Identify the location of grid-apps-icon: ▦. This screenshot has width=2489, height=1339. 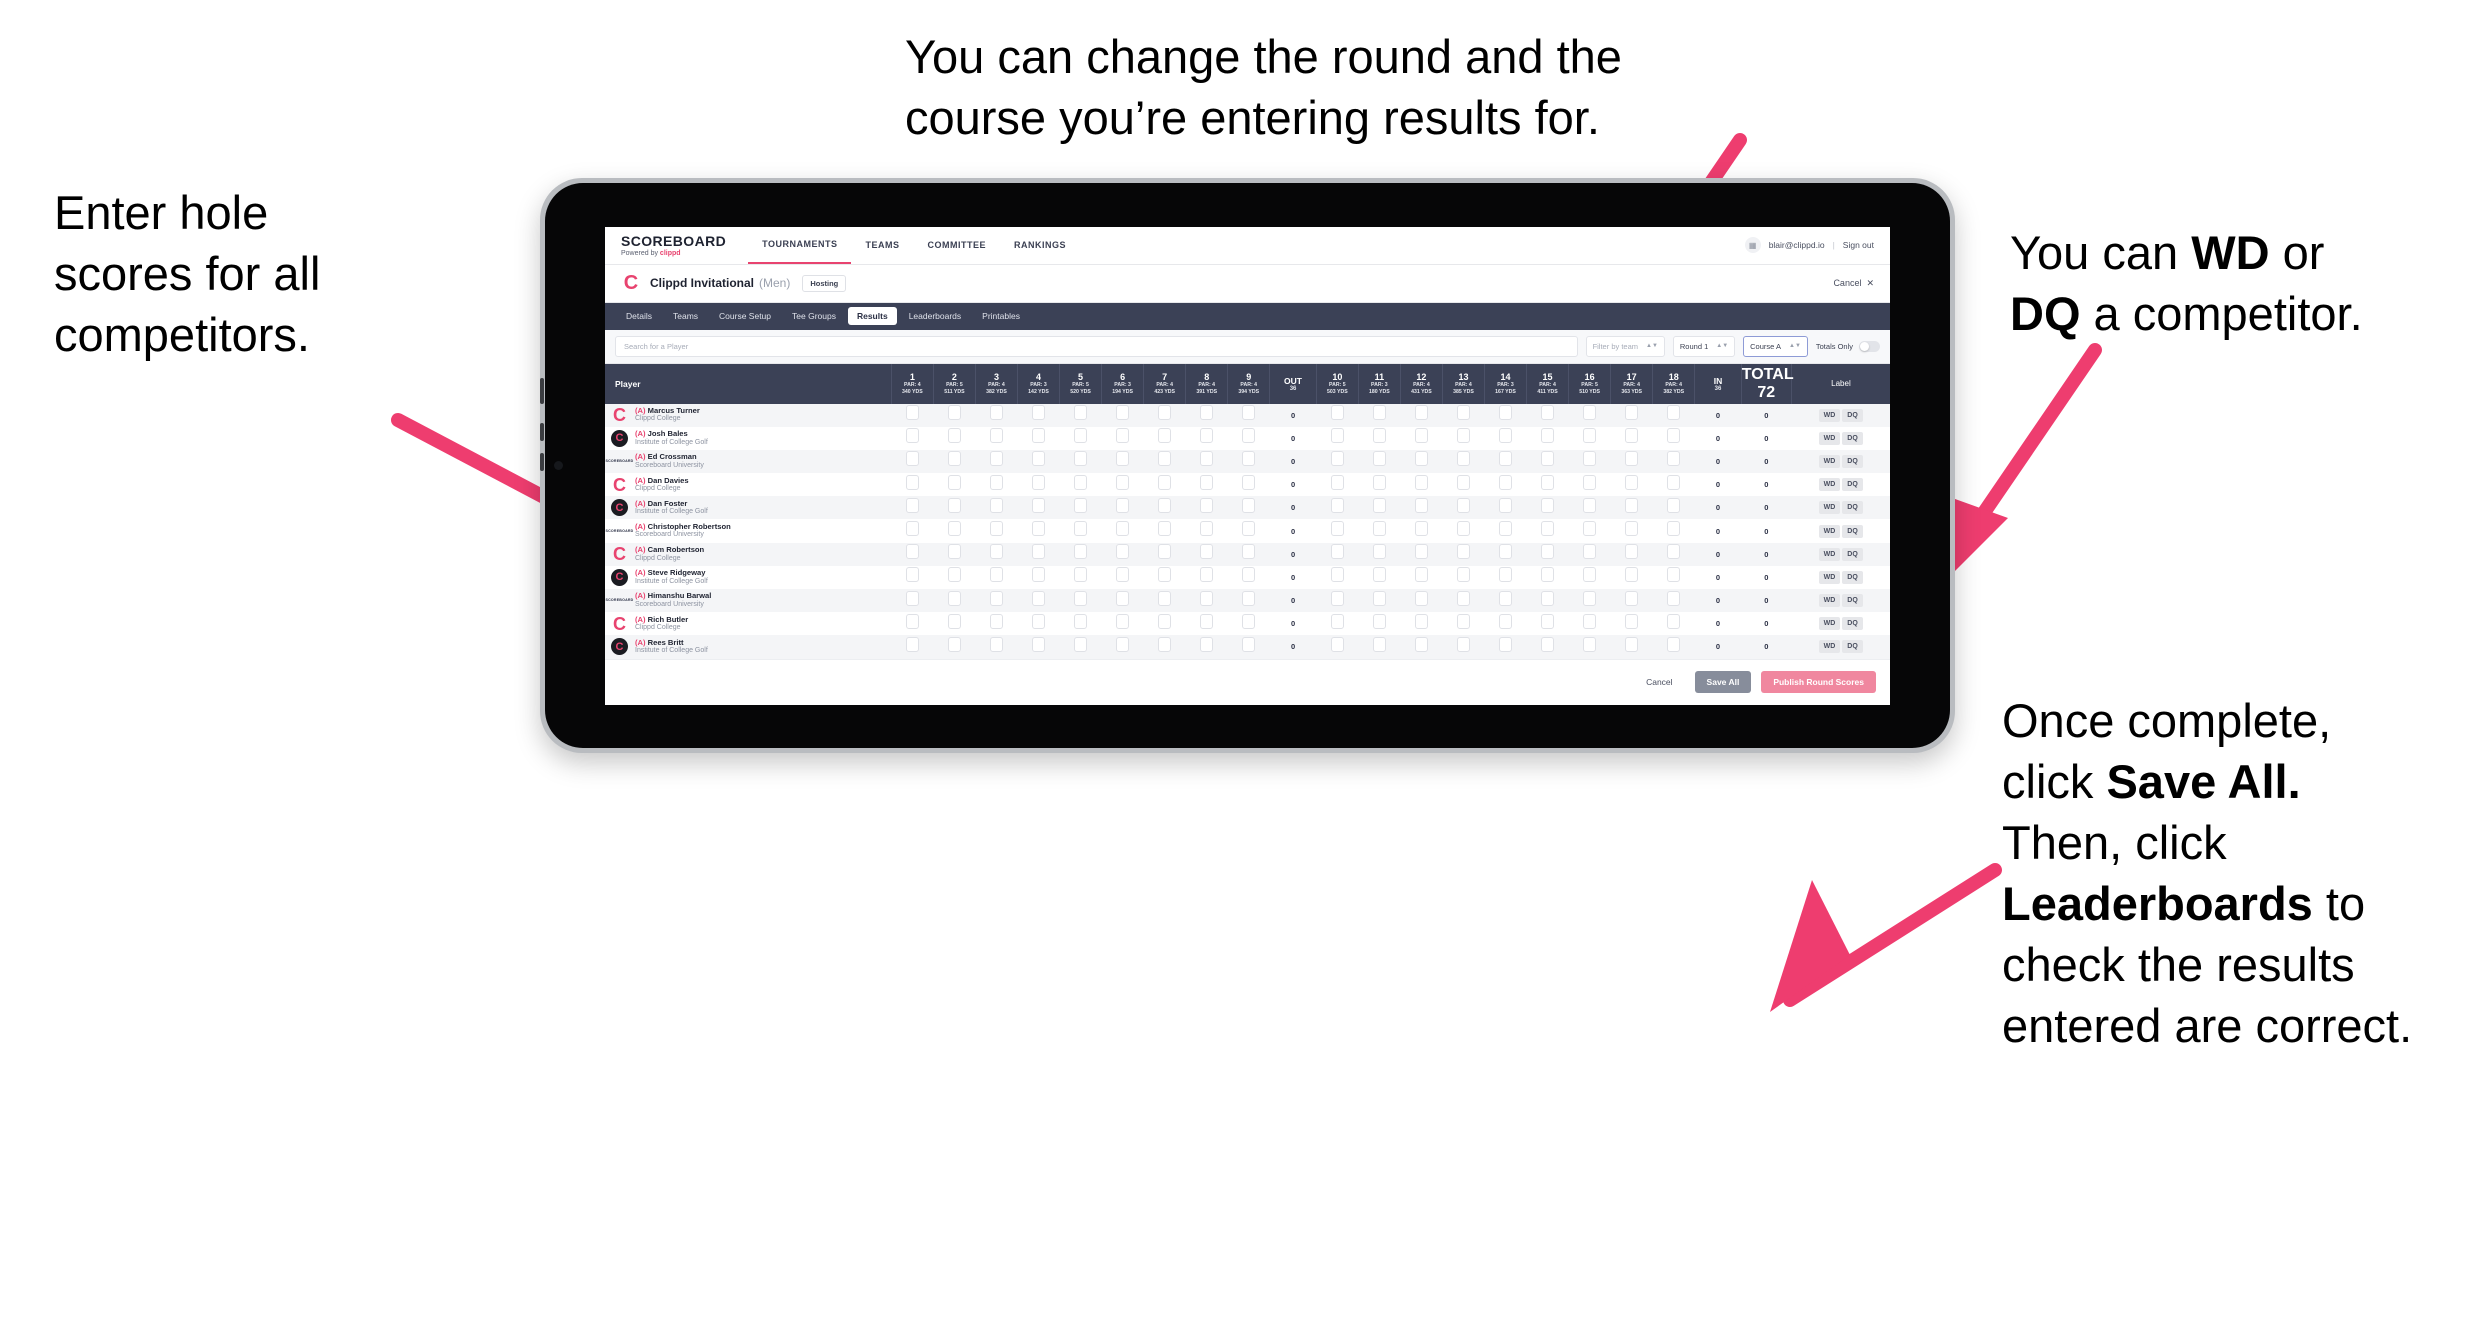
(1752, 245).